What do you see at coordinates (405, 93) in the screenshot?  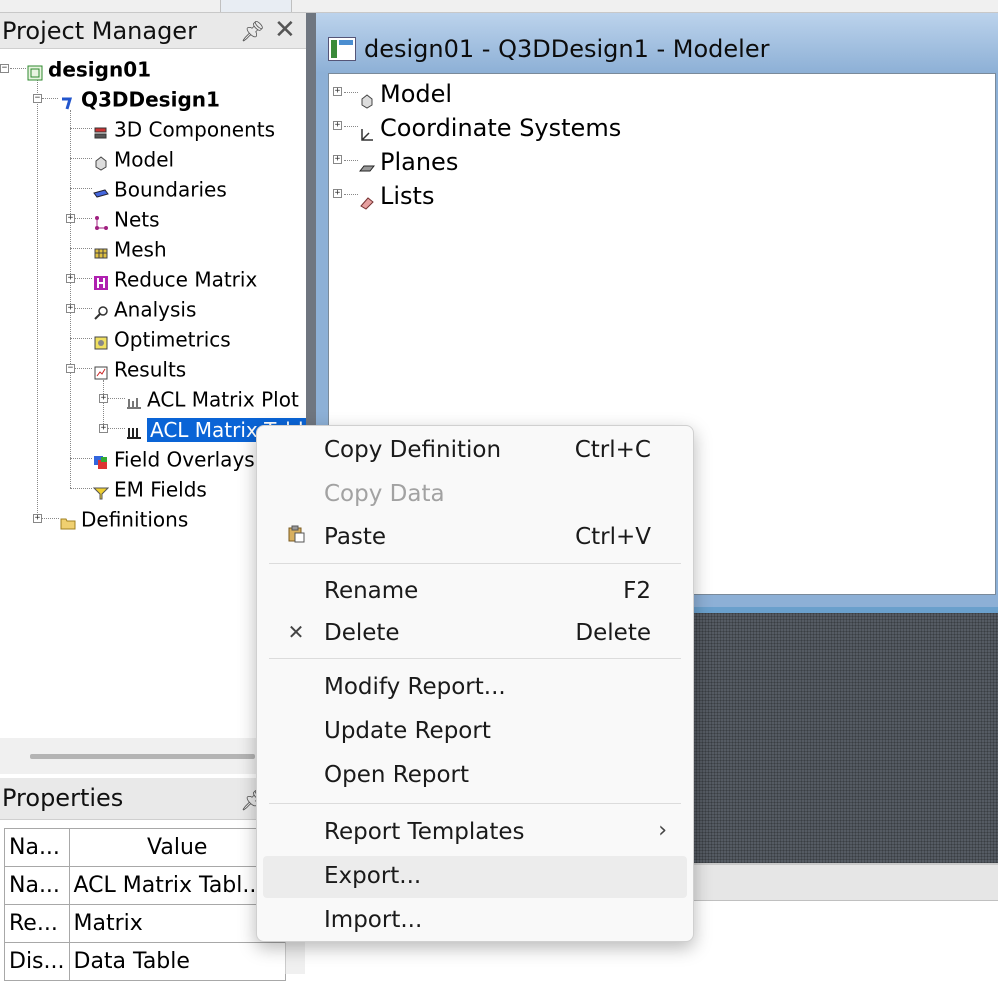 I see `modeler-item-model: Model` at bounding box center [405, 93].